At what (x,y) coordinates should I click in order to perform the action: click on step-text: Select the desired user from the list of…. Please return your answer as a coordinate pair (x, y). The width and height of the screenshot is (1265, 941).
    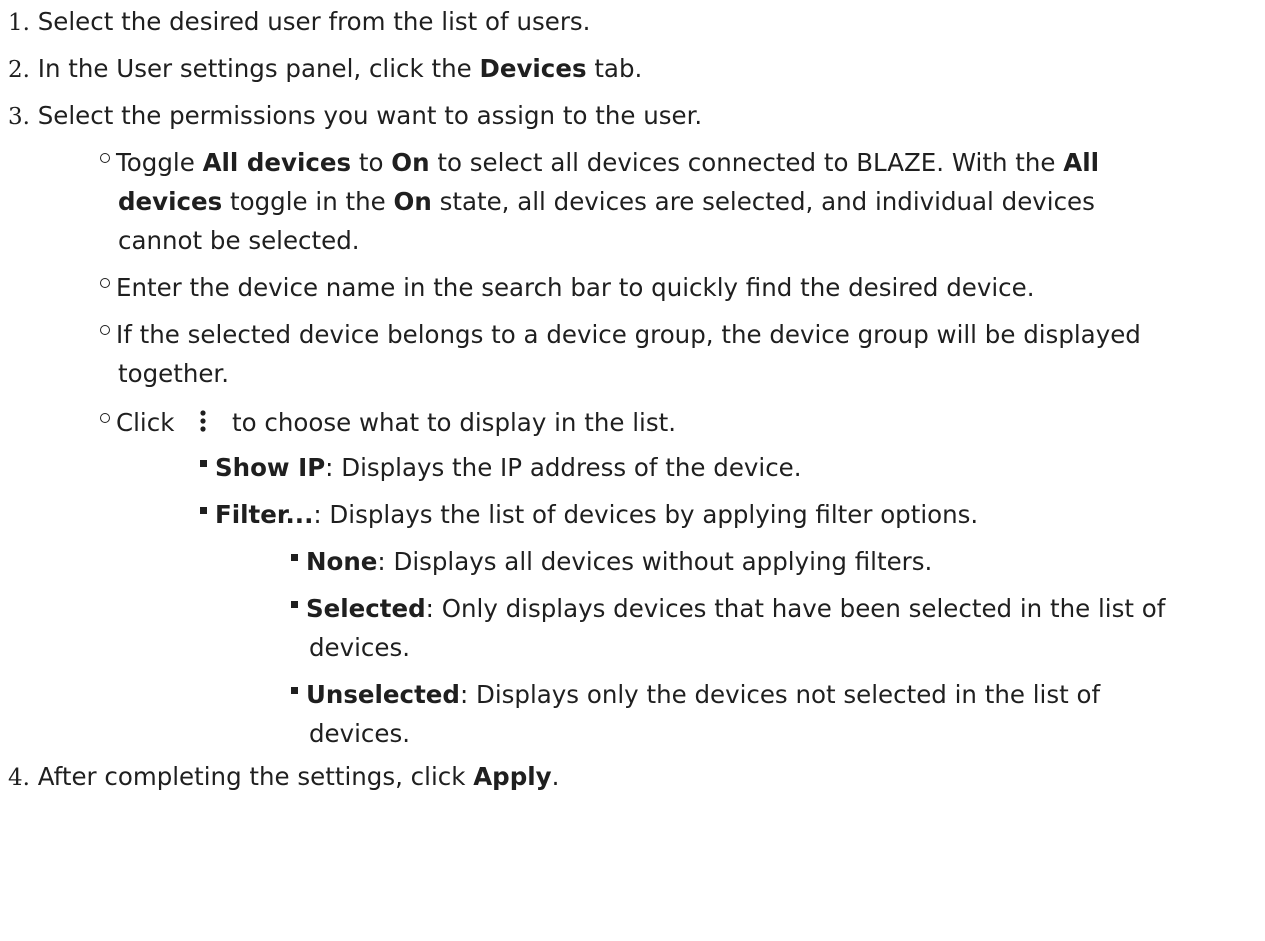
    Looking at the image, I should click on (314, 21).